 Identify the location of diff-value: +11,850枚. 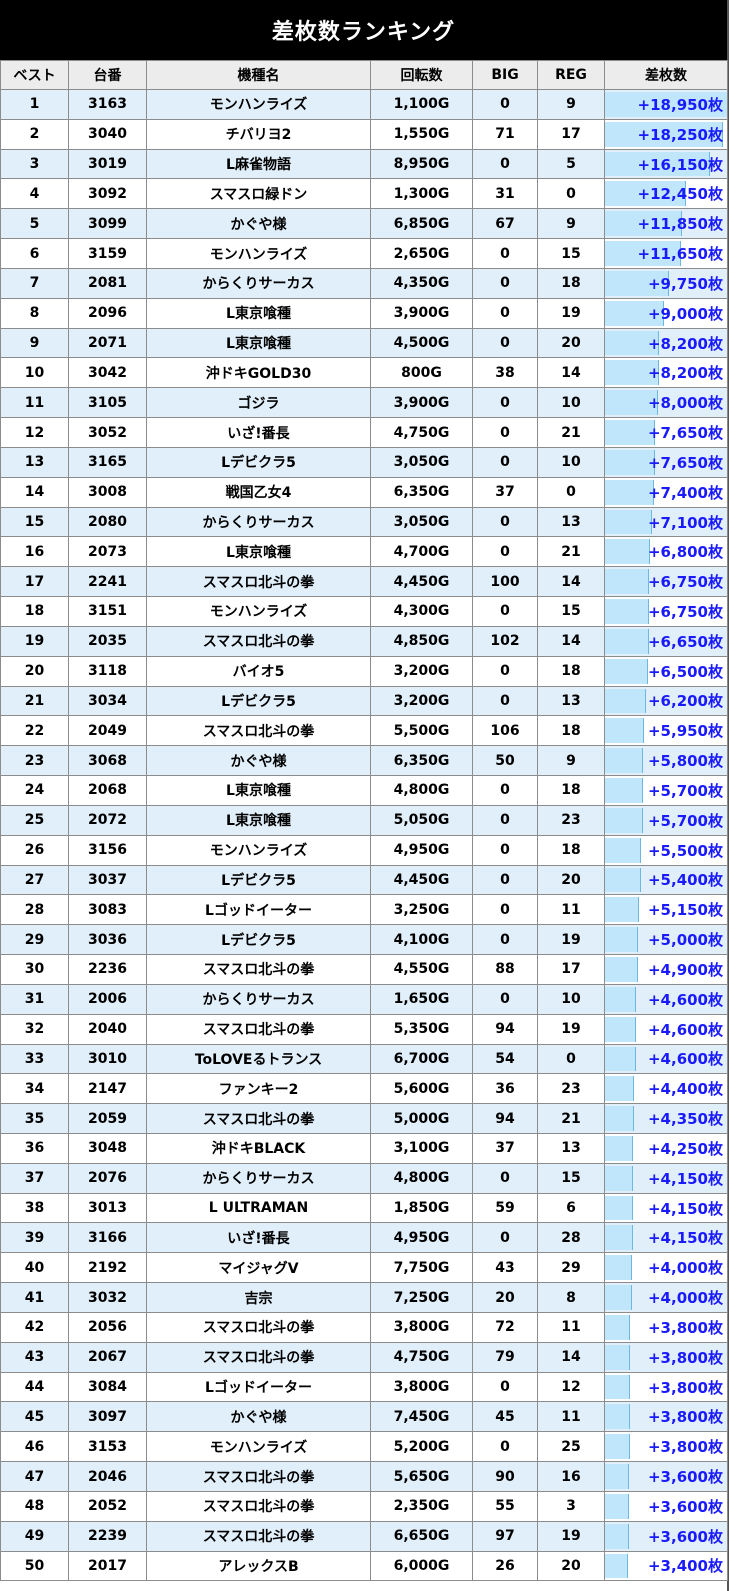
(680, 224).